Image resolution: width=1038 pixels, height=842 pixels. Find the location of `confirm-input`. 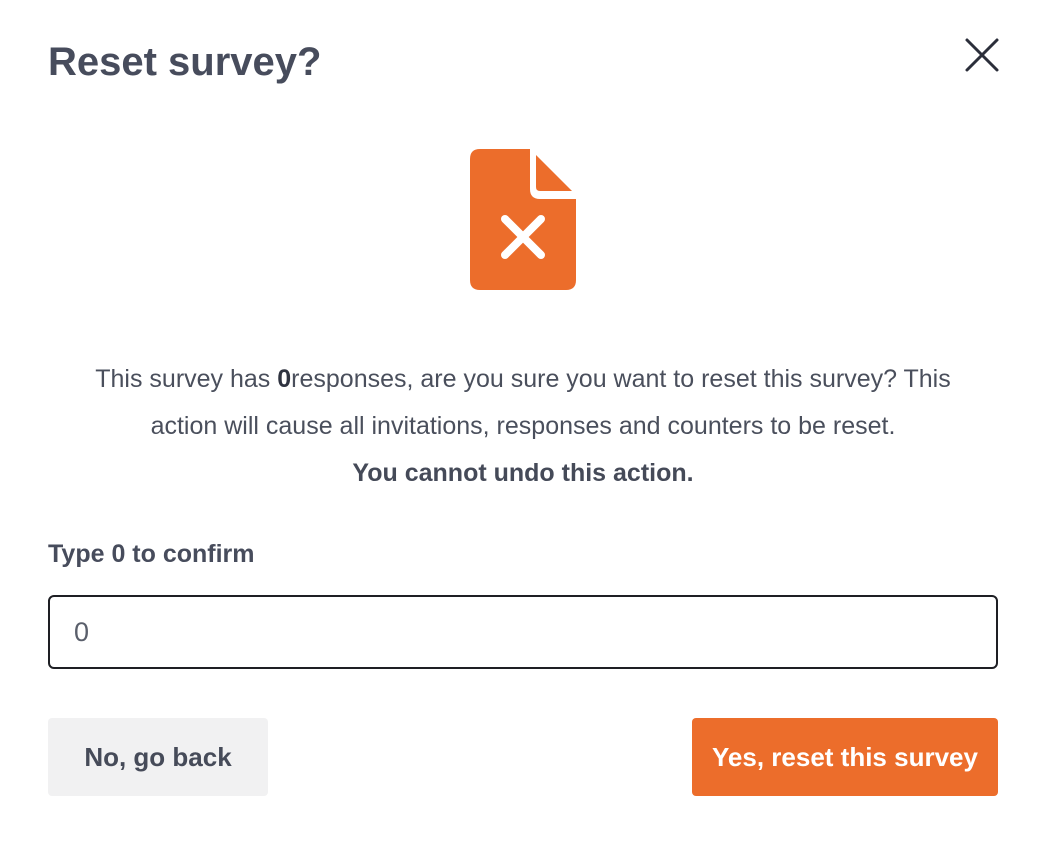

confirm-input is located at coordinates (523, 632).